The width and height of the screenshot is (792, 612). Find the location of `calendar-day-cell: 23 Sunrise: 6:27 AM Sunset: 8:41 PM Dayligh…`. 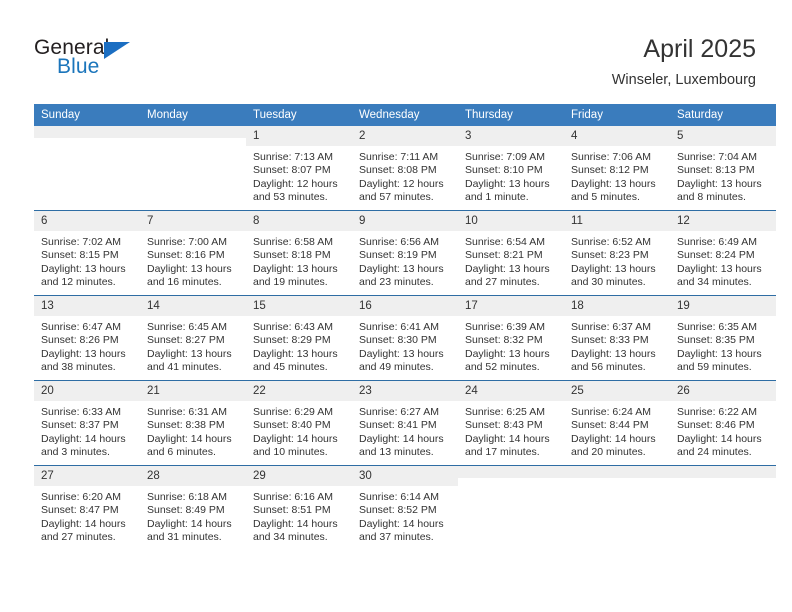

calendar-day-cell: 23 Sunrise: 6:27 AM Sunset: 8:41 PM Dayligh… is located at coordinates (405, 423).